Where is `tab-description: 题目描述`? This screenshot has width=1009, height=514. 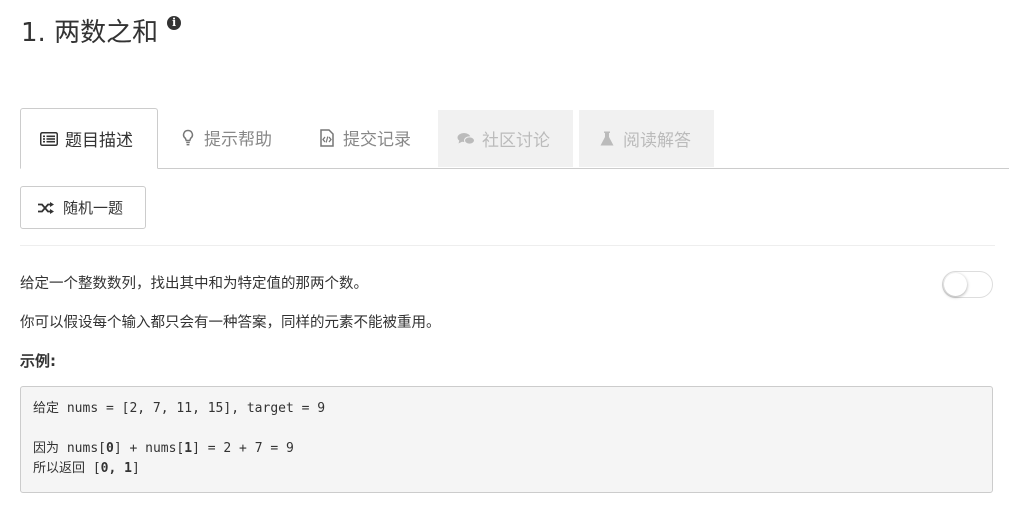 tab-description: 题目描述 is located at coordinates (89, 138).